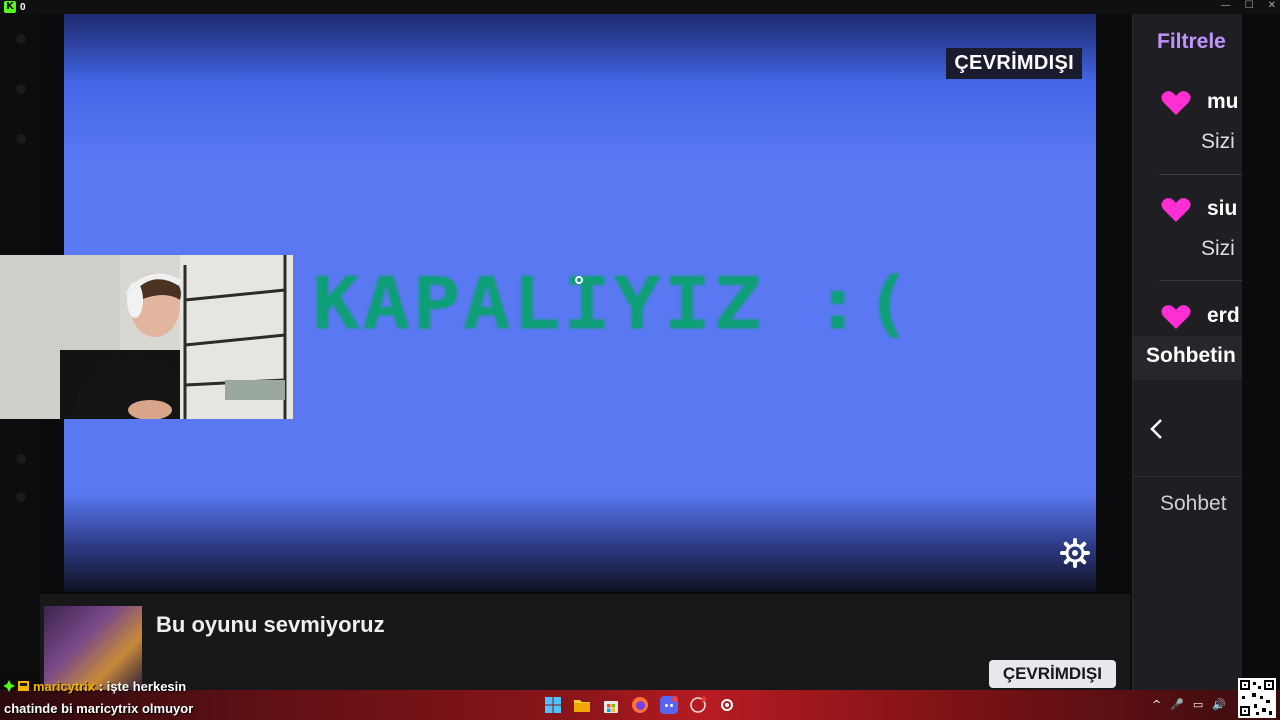 The image size is (1280, 720). What do you see at coordinates (727, 705) in the screenshot?
I see `steelseries-icon` at bounding box center [727, 705].